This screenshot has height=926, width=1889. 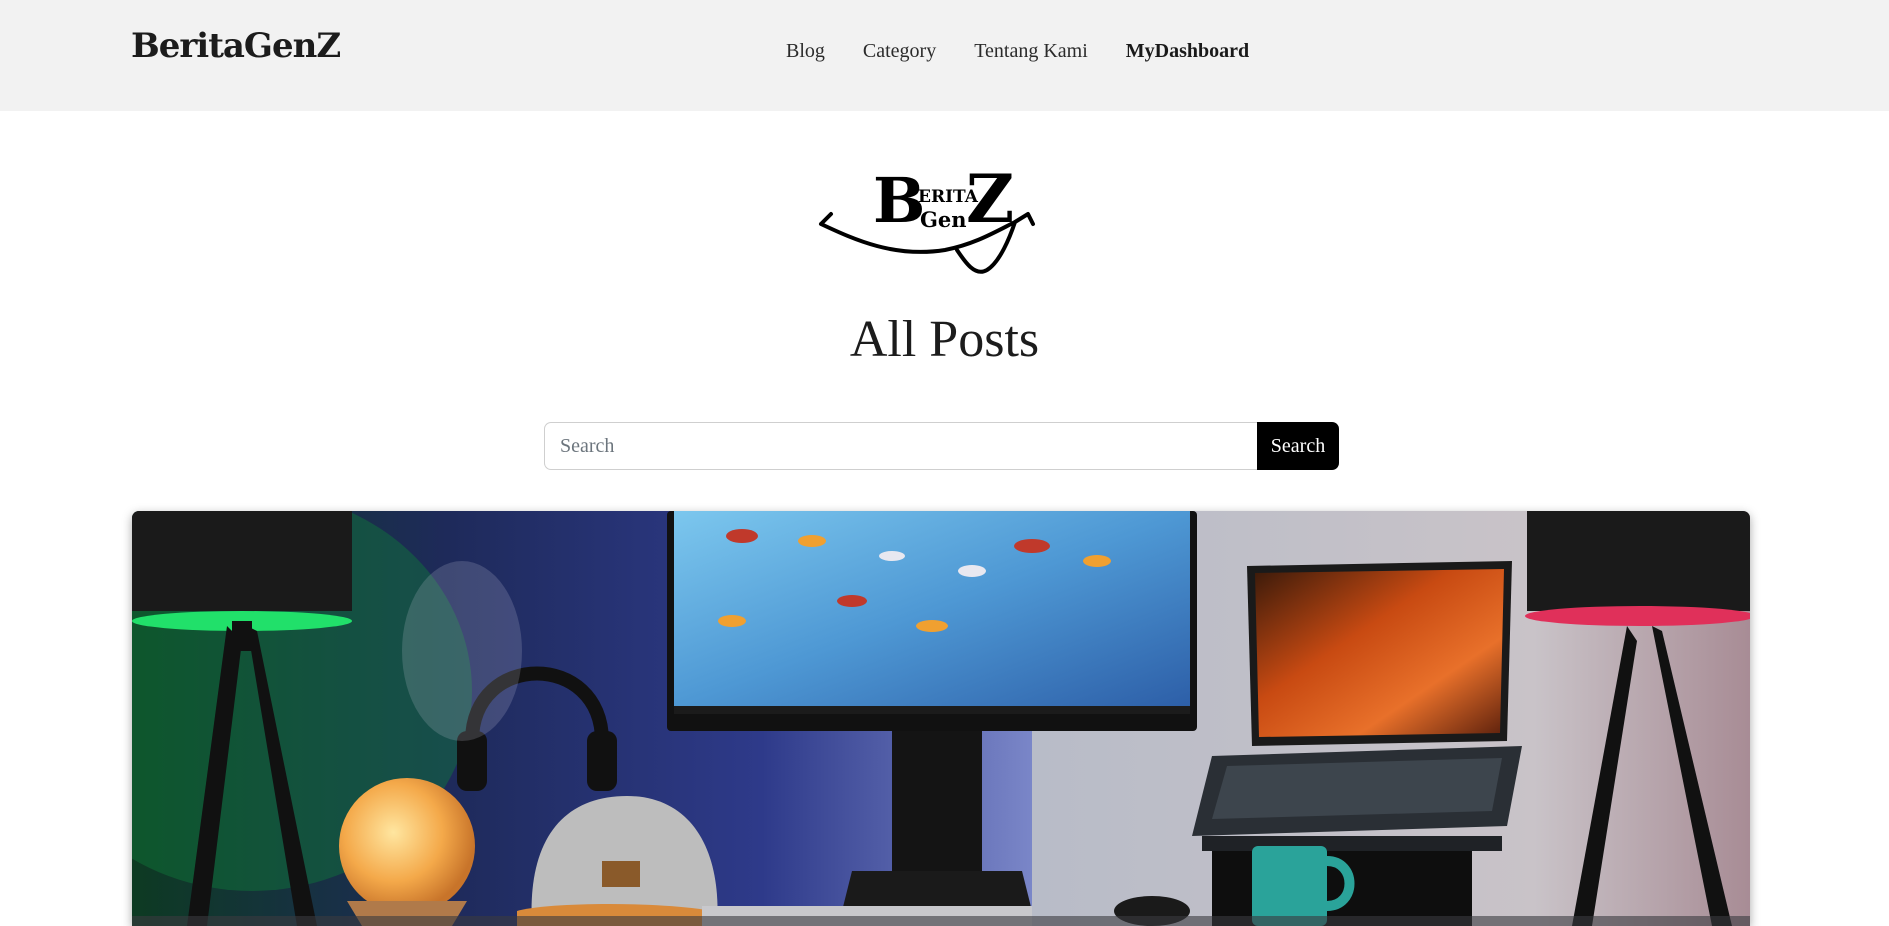 I want to click on nav-link-mydashboard: MyDashboard, so click(x=1187, y=51).